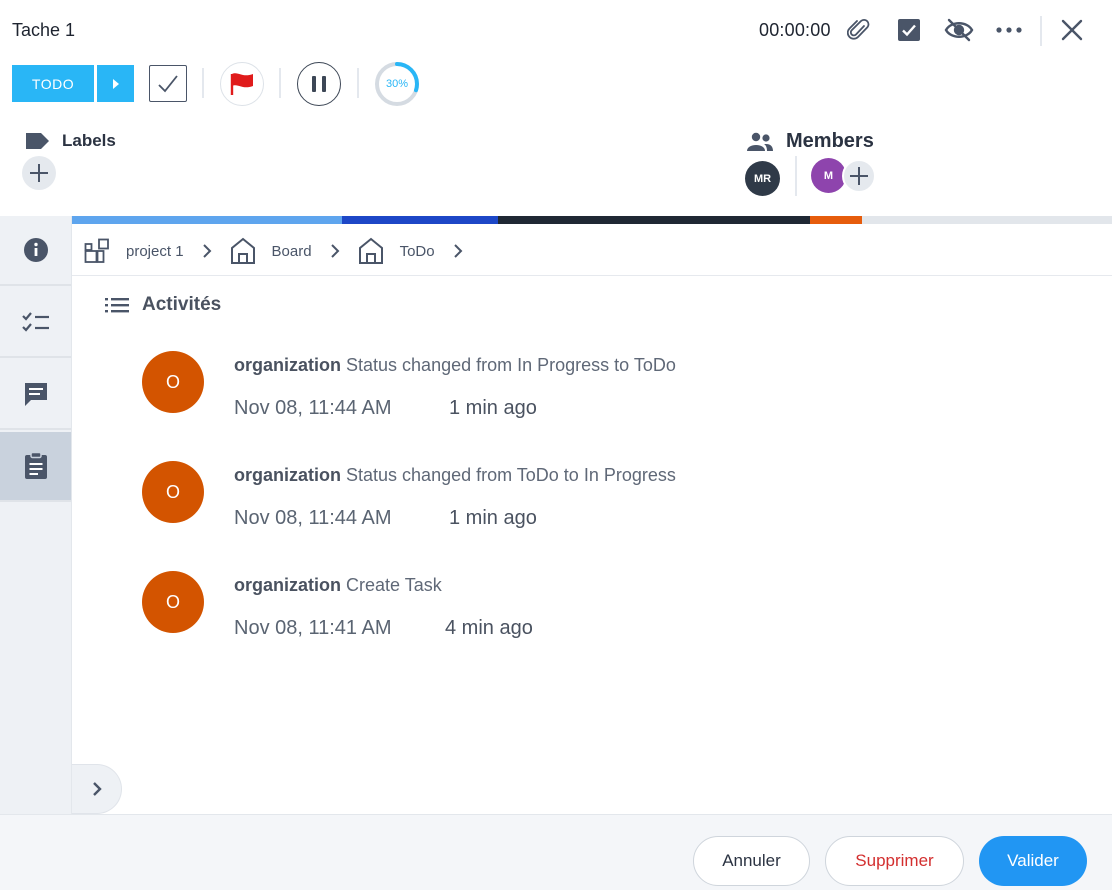 The image size is (1112, 890). What do you see at coordinates (182, 304) in the screenshot?
I see `activities-title: Activités` at bounding box center [182, 304].